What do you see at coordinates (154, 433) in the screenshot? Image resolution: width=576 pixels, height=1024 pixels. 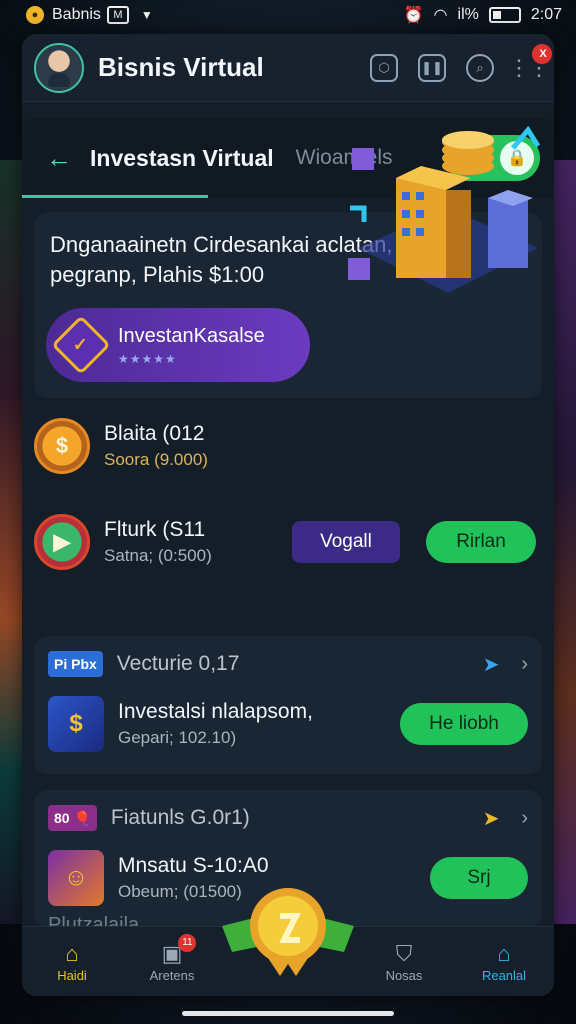 I see `item-title: Blaita (012` at bounding box center [154, 433].